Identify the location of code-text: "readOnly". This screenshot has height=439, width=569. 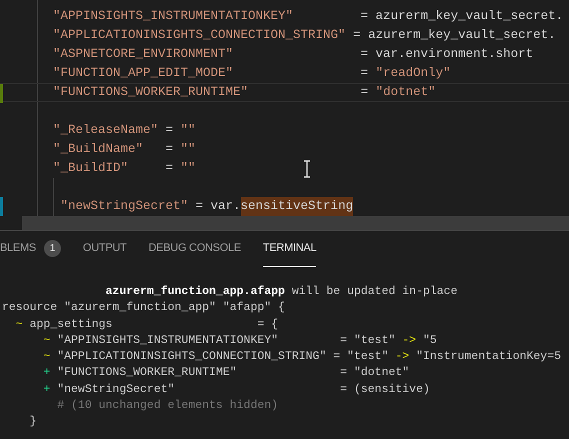
(413, 73).